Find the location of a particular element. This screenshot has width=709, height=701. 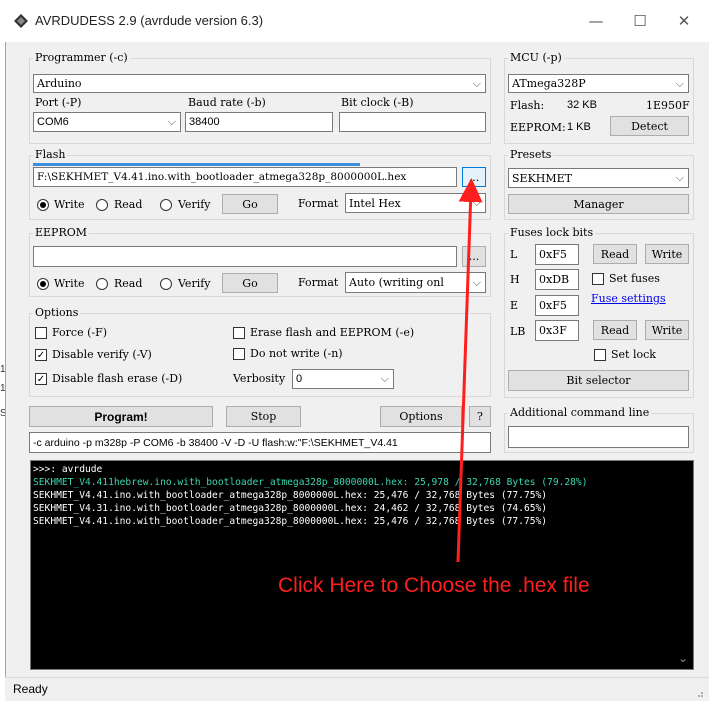

status-text: Ready is located at coordinates (30, 689).